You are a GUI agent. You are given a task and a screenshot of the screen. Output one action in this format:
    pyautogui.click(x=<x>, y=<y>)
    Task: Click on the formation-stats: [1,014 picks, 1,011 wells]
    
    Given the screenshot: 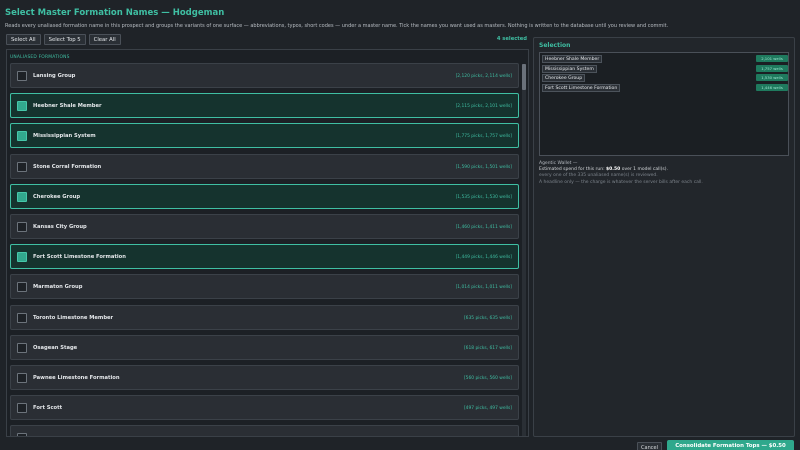 What is the action you would take?
    pyautogui.click(x=483, y=288)
    